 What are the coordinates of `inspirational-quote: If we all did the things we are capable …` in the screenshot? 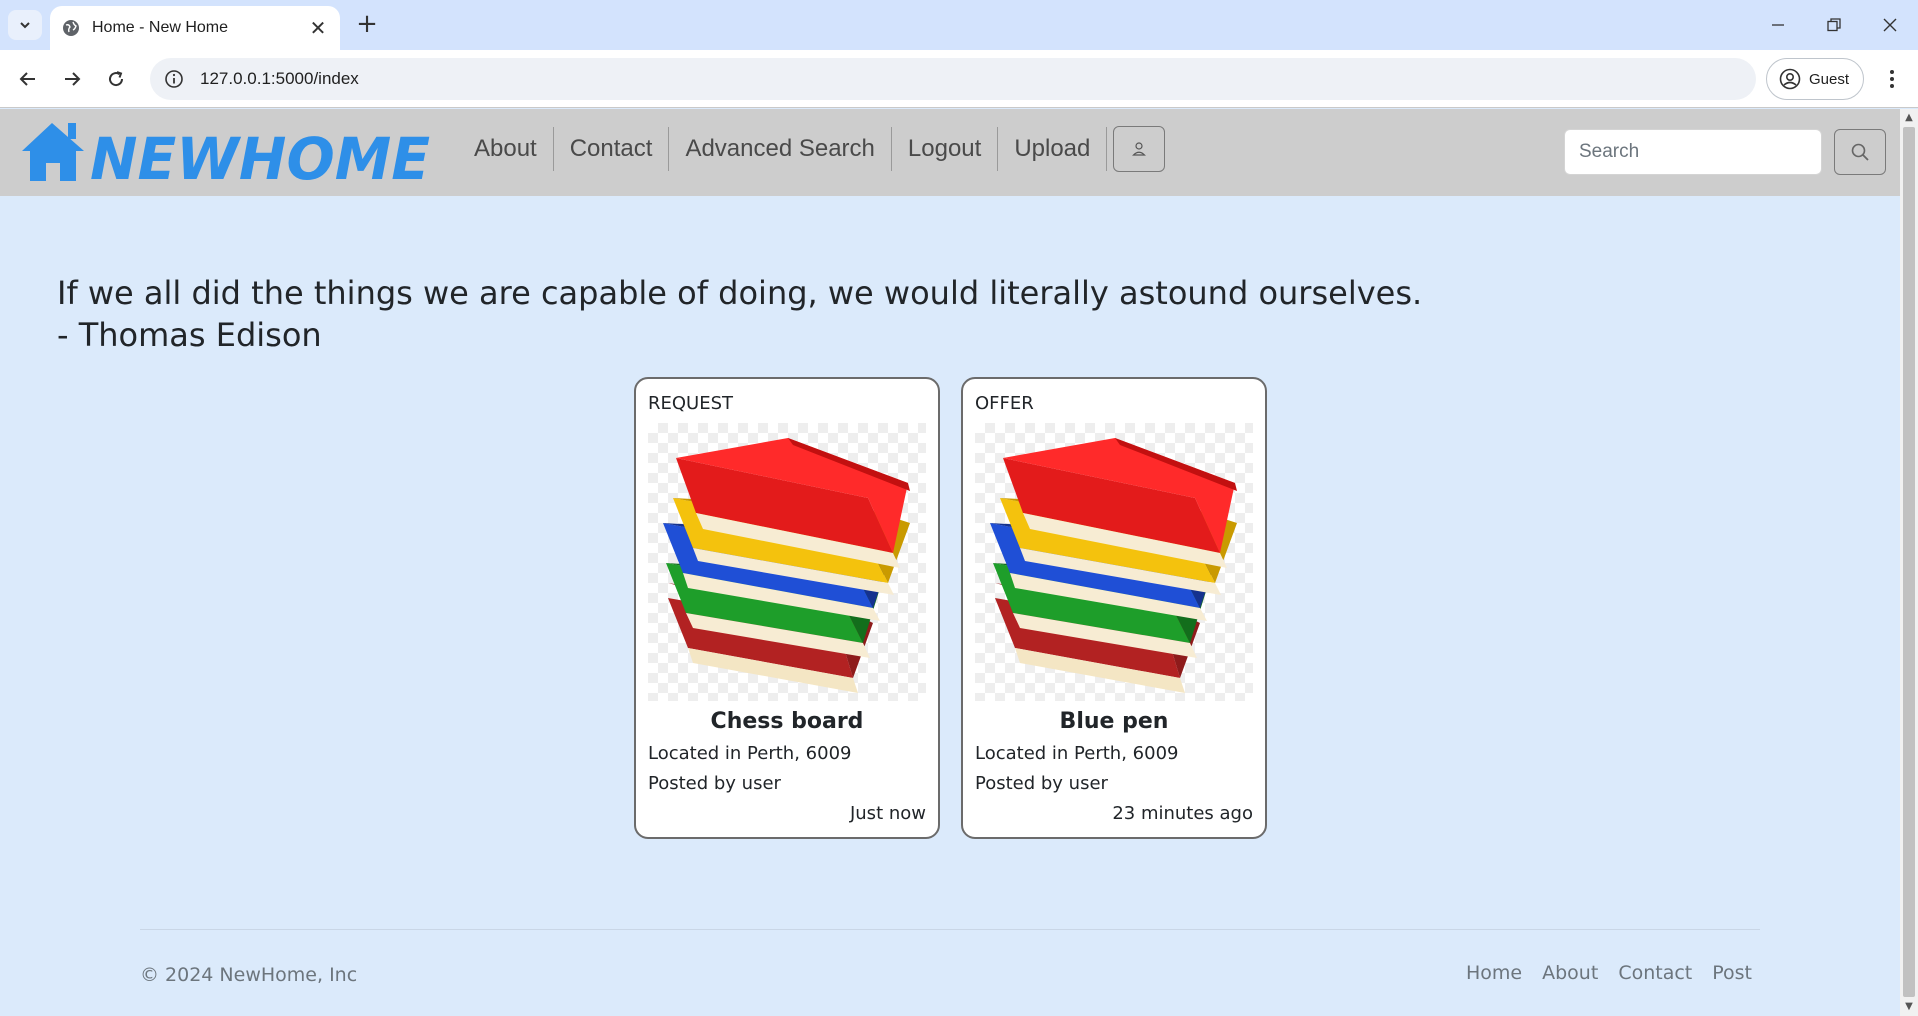 It's located at (807, 314).